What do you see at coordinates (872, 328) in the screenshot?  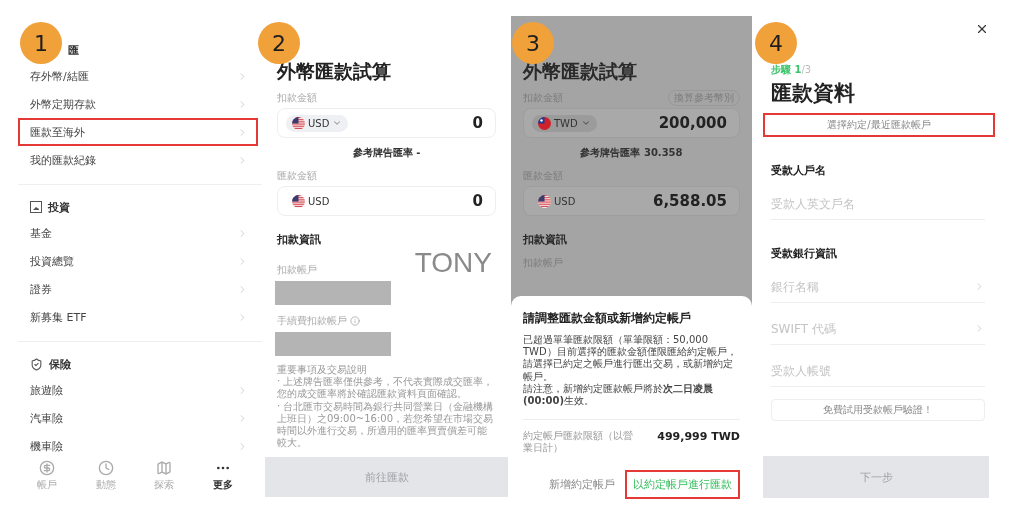 I see `input-field: SWIFT 代碼` at bounding box center [872, 328].